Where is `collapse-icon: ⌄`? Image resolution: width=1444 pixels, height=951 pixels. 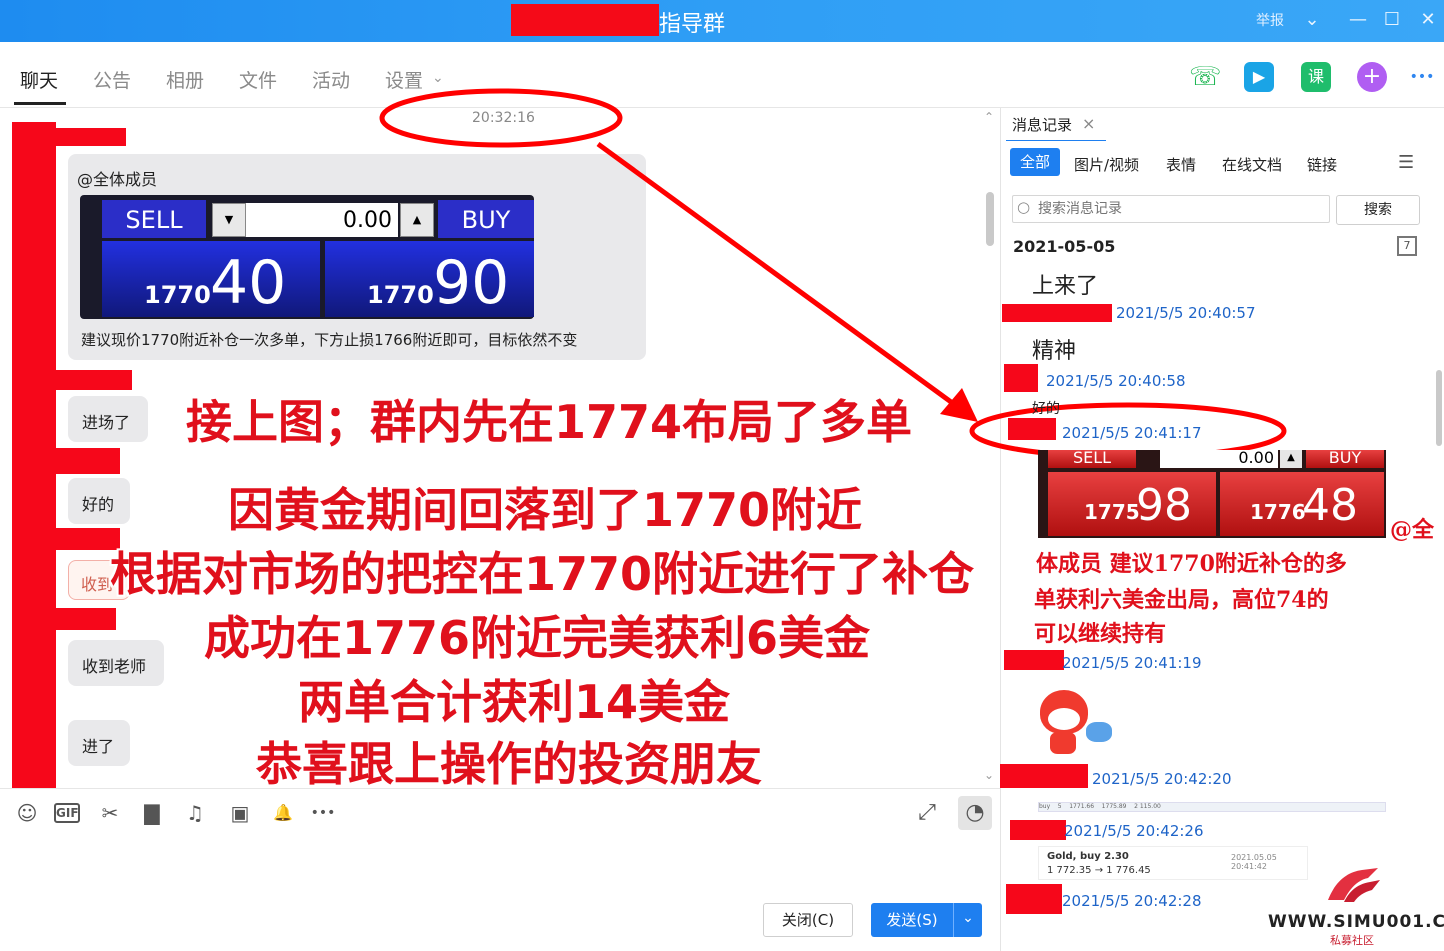 collapse-icon: ⌄ is located at coordinates (1312, 20).